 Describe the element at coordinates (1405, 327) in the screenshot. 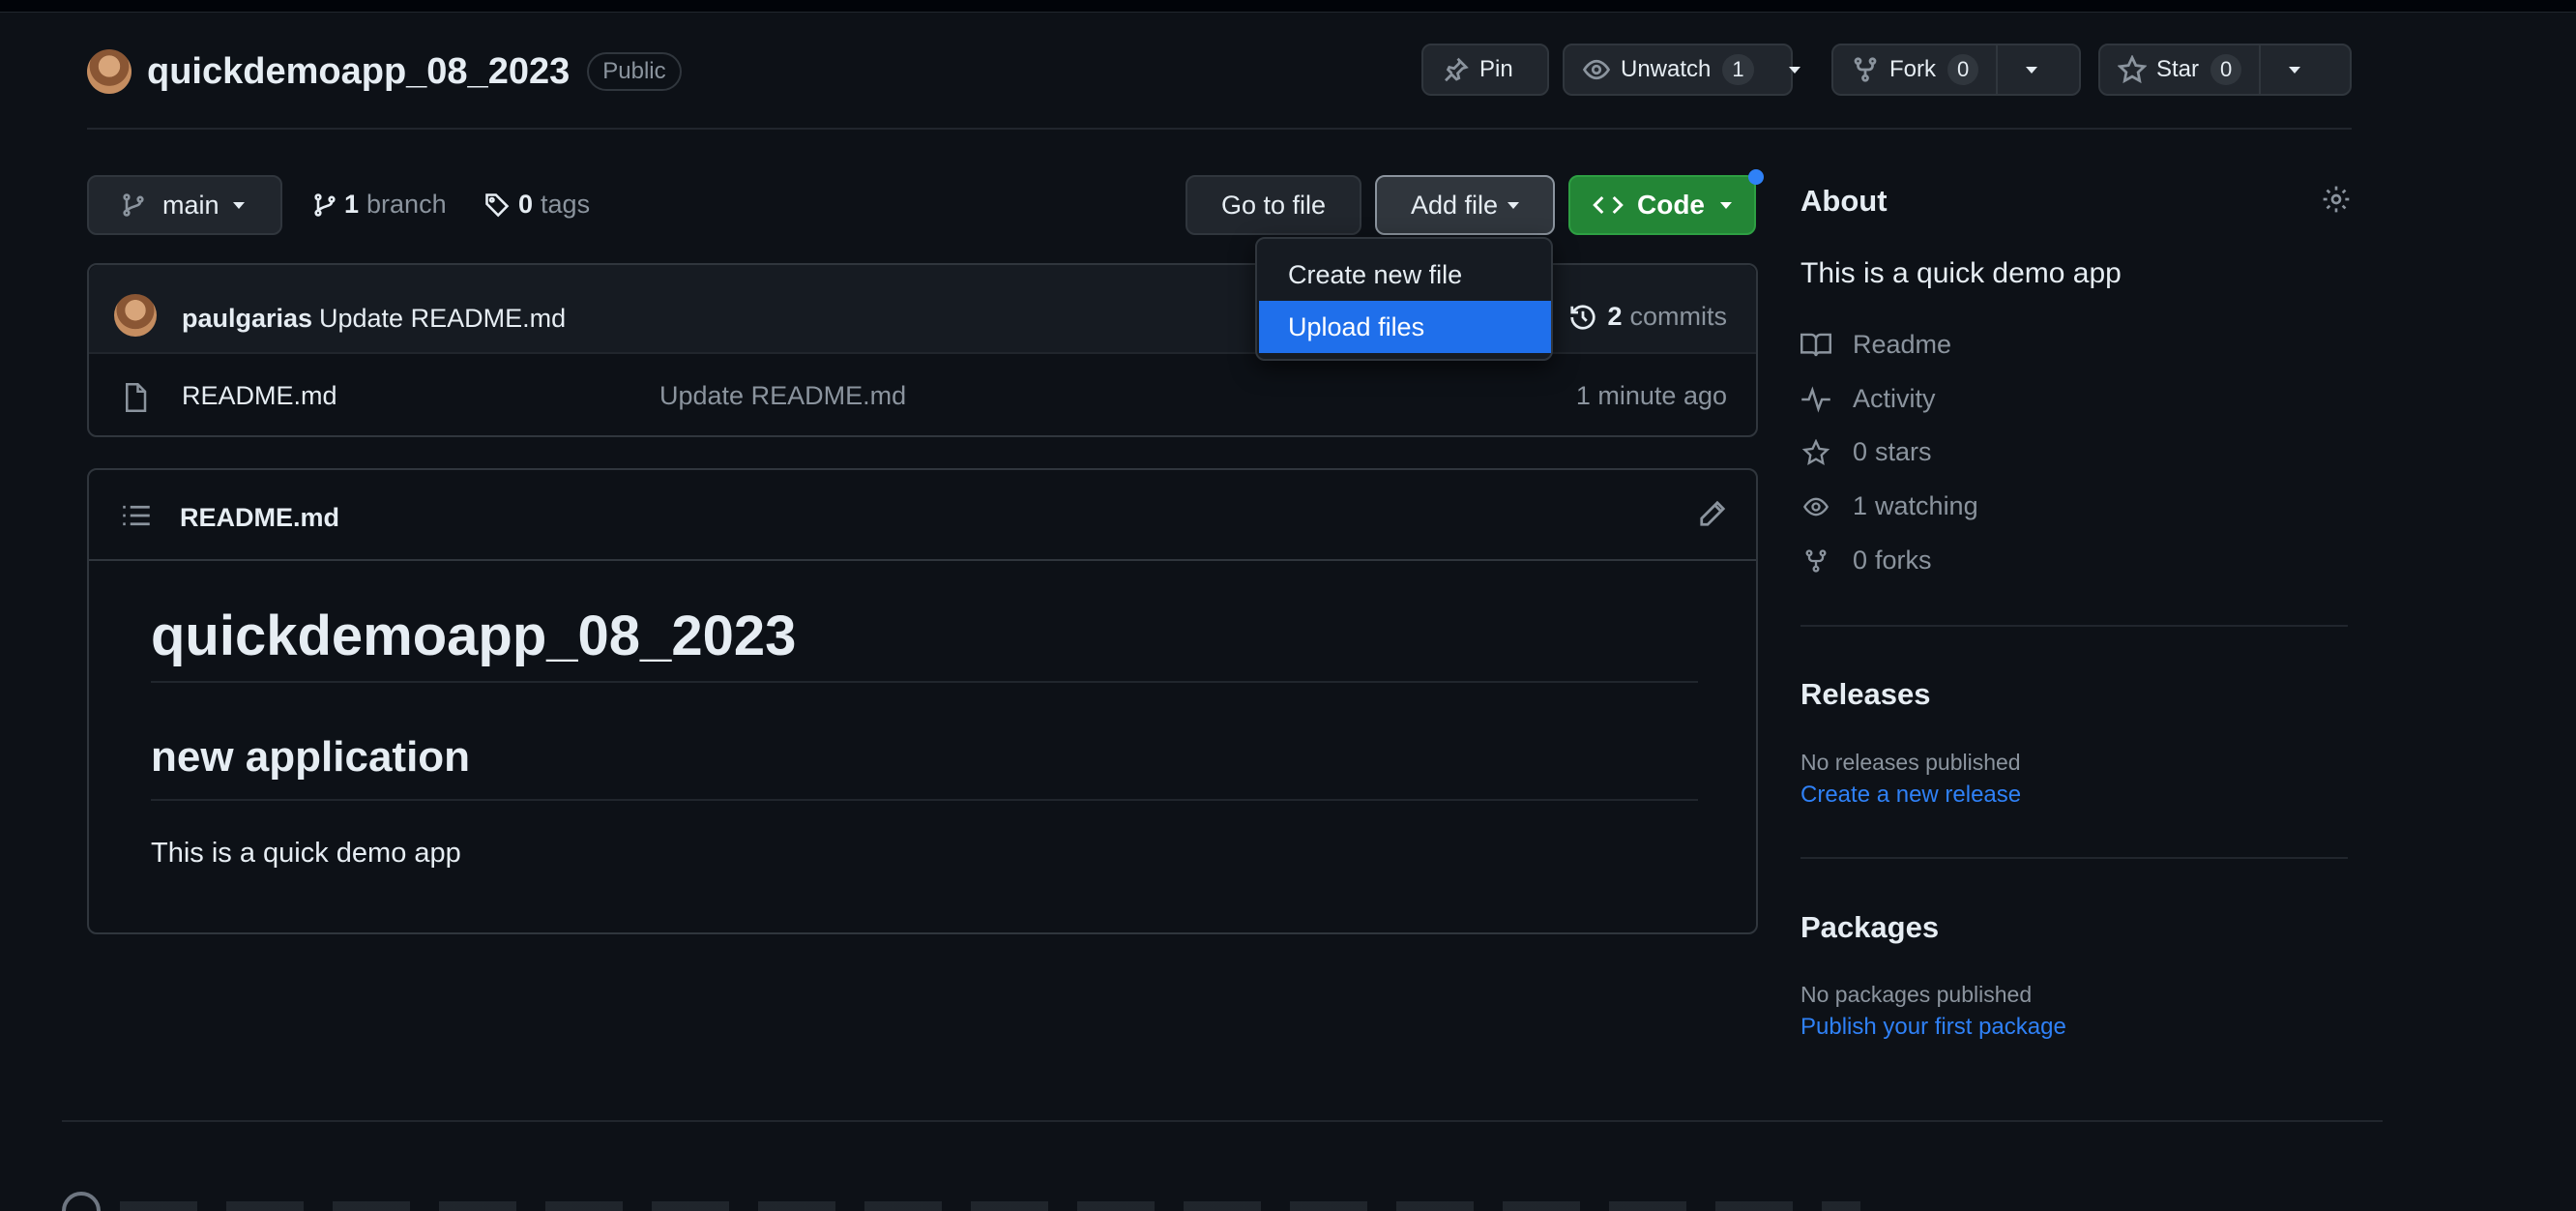

I see `upload-files-item: Upload files` at that location.